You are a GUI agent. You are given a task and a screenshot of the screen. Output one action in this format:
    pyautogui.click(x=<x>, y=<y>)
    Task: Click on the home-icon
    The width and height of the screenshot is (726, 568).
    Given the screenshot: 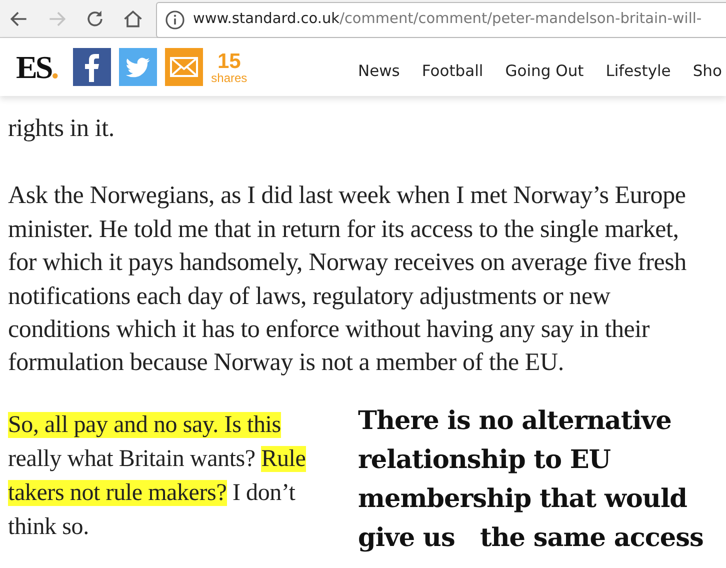 What is the action you would take?
    pyautogui.click(x=133, y=19)
    